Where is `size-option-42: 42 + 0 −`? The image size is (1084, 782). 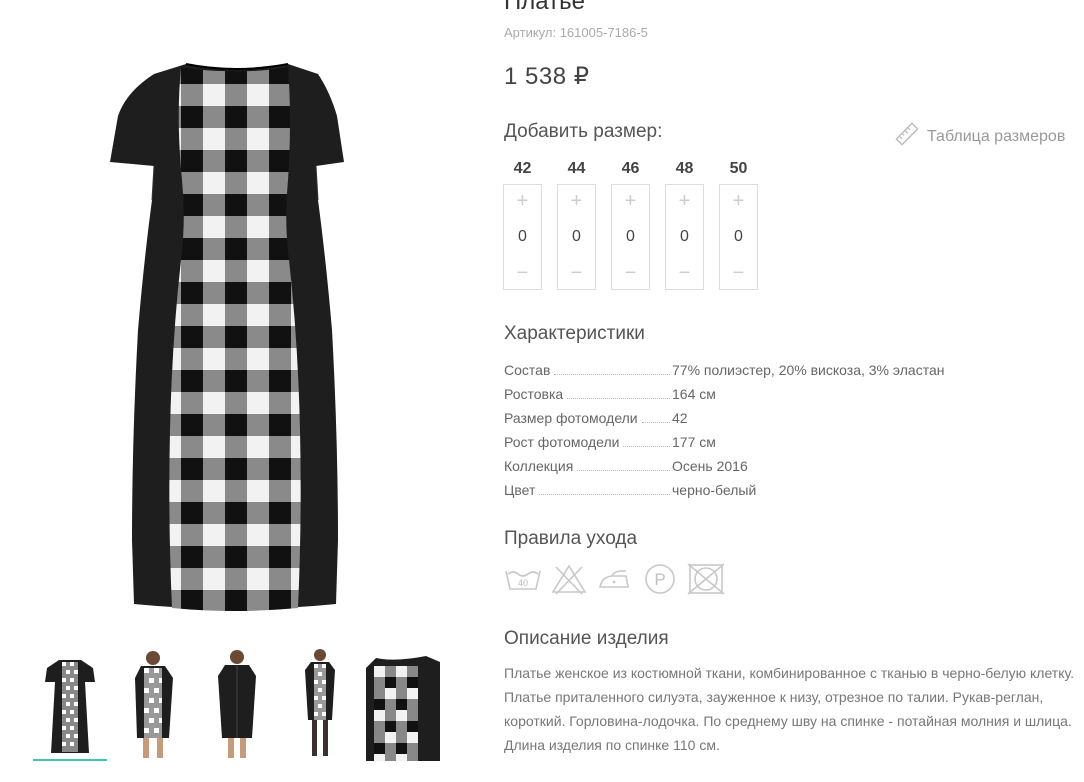
size-option-42: 42 + 0 − is located at coordinates (522, 224).